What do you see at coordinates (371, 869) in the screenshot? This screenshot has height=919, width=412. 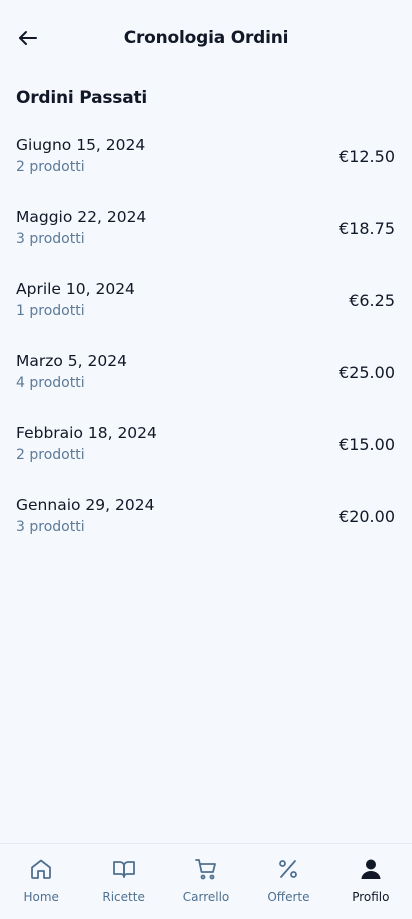 I see `person-icon` at bounding box center [371, 869].